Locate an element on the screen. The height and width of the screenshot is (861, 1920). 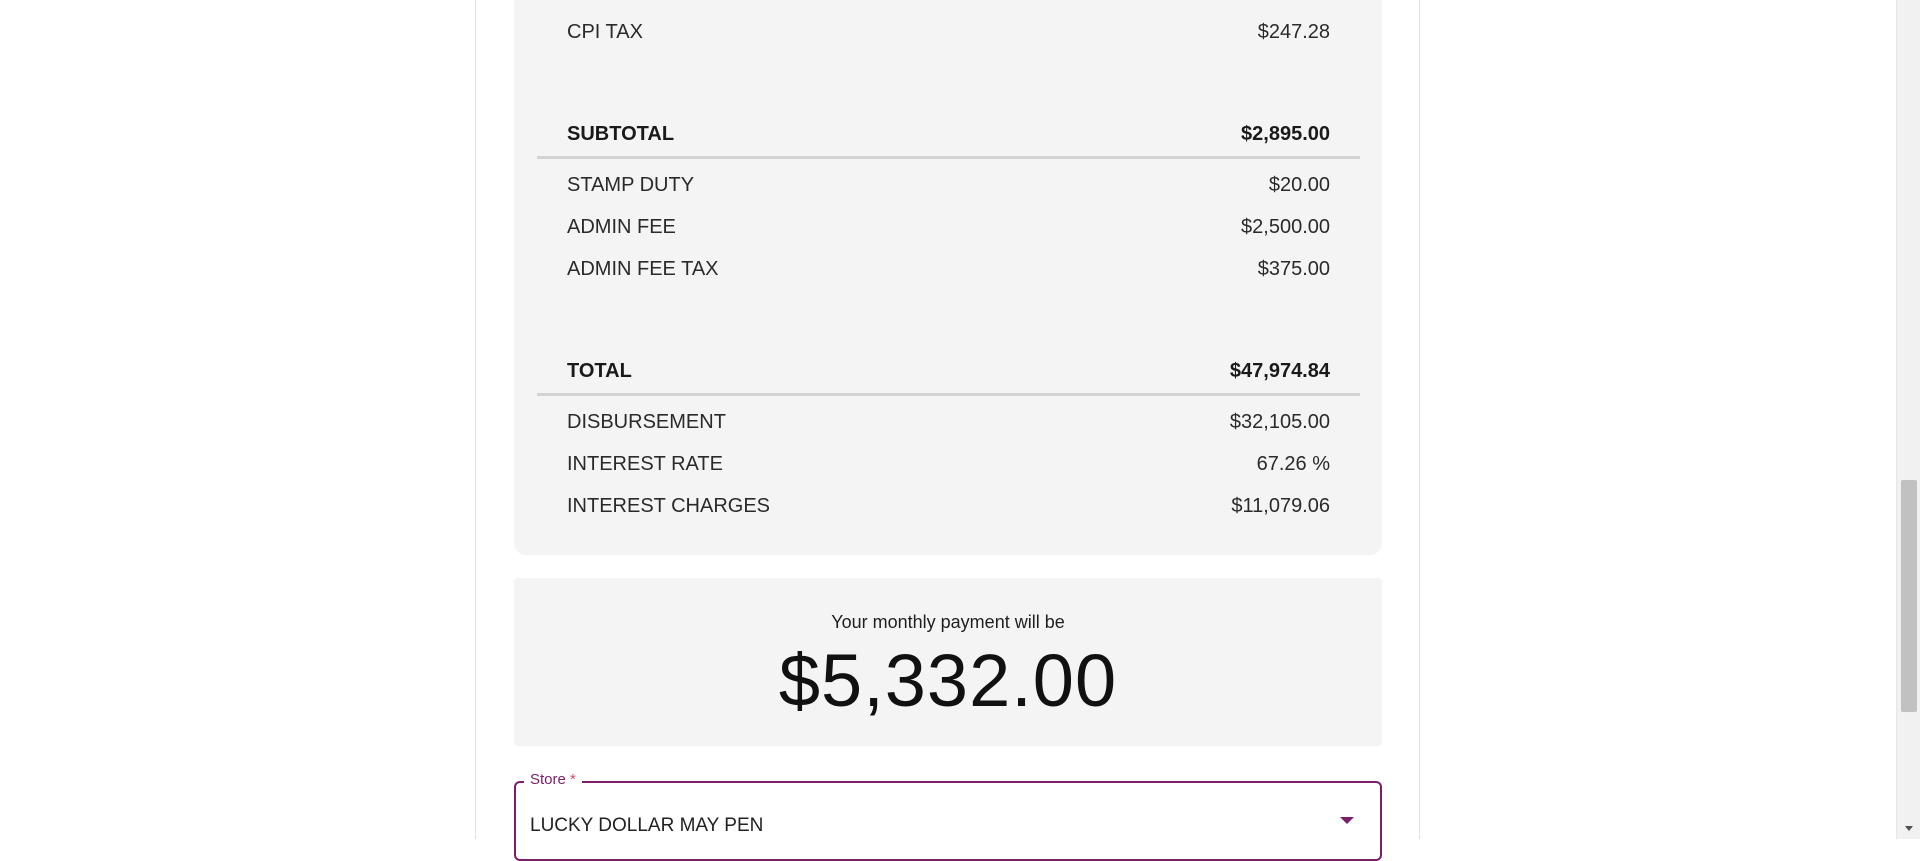
monthly-payment-amount: $5,332.00 is located at coordinates (948, 680).